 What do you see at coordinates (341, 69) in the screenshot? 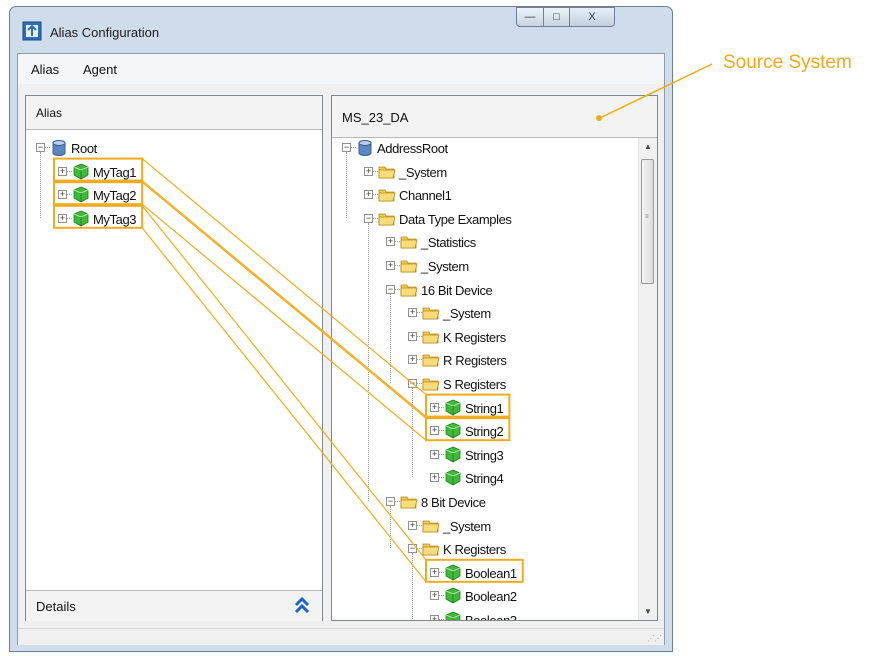
I see `menu-bar: Alias Agent` at bounding box center [341, 69].